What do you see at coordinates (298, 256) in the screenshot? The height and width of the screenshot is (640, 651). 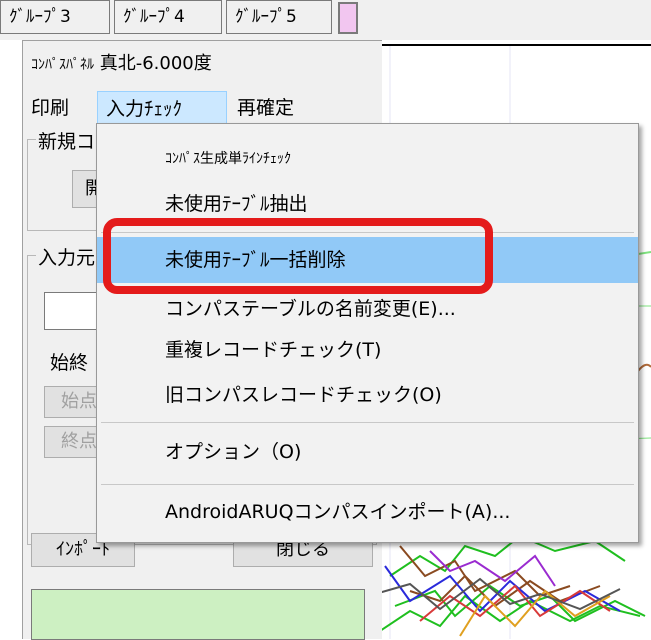 I see `red-highlight-annotation` at bounding box center [298, 256].